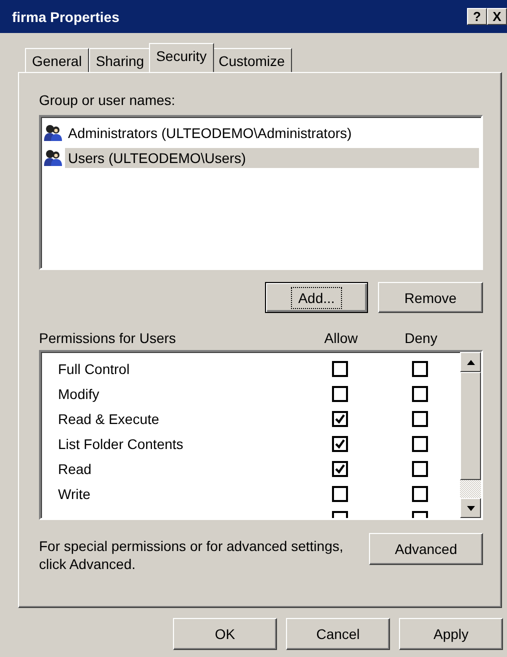 The width and height of the screenshot is (507, 657). Describe the element at coordinates (272, 158) in the screenshot. I see `user-item: Users (ULTEODEMO\Users)` at that location.